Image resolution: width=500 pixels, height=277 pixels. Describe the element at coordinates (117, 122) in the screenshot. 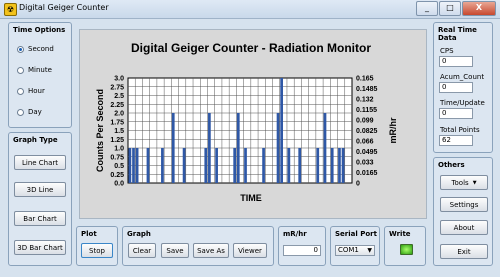

I see `y-tick-label: 1.75` at that location.